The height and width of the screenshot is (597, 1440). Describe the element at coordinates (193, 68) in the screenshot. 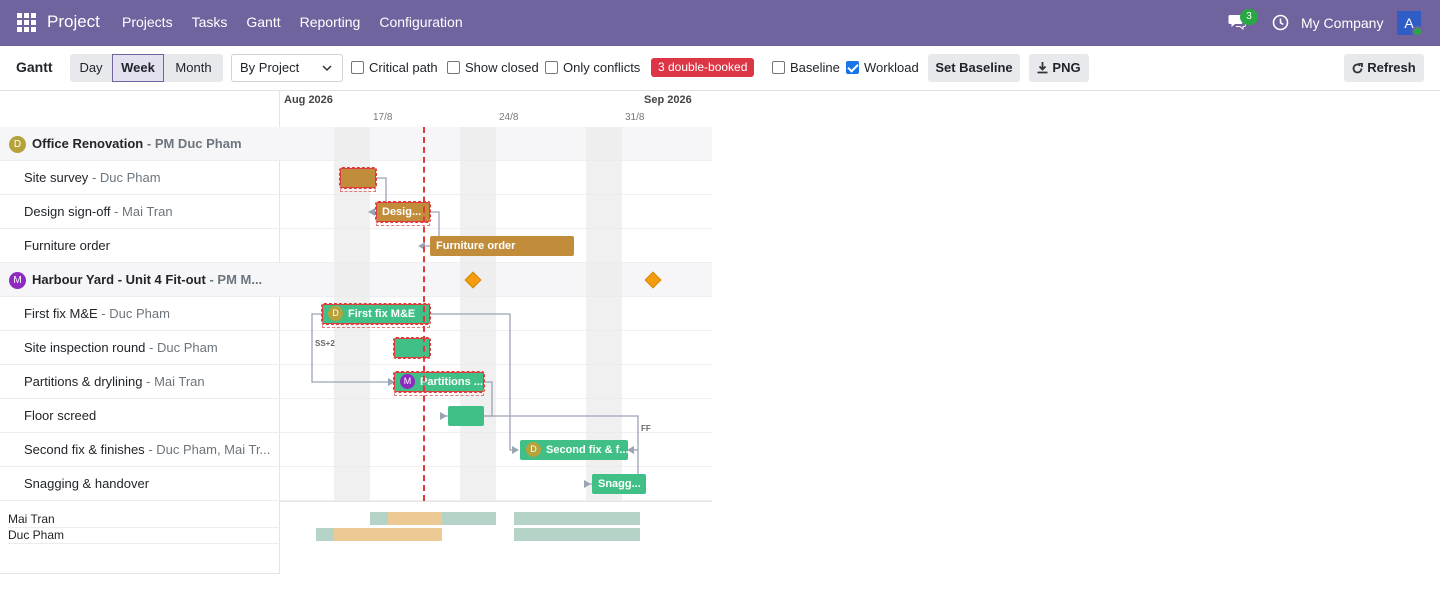

I see `scale-month-button: Month` at that location.